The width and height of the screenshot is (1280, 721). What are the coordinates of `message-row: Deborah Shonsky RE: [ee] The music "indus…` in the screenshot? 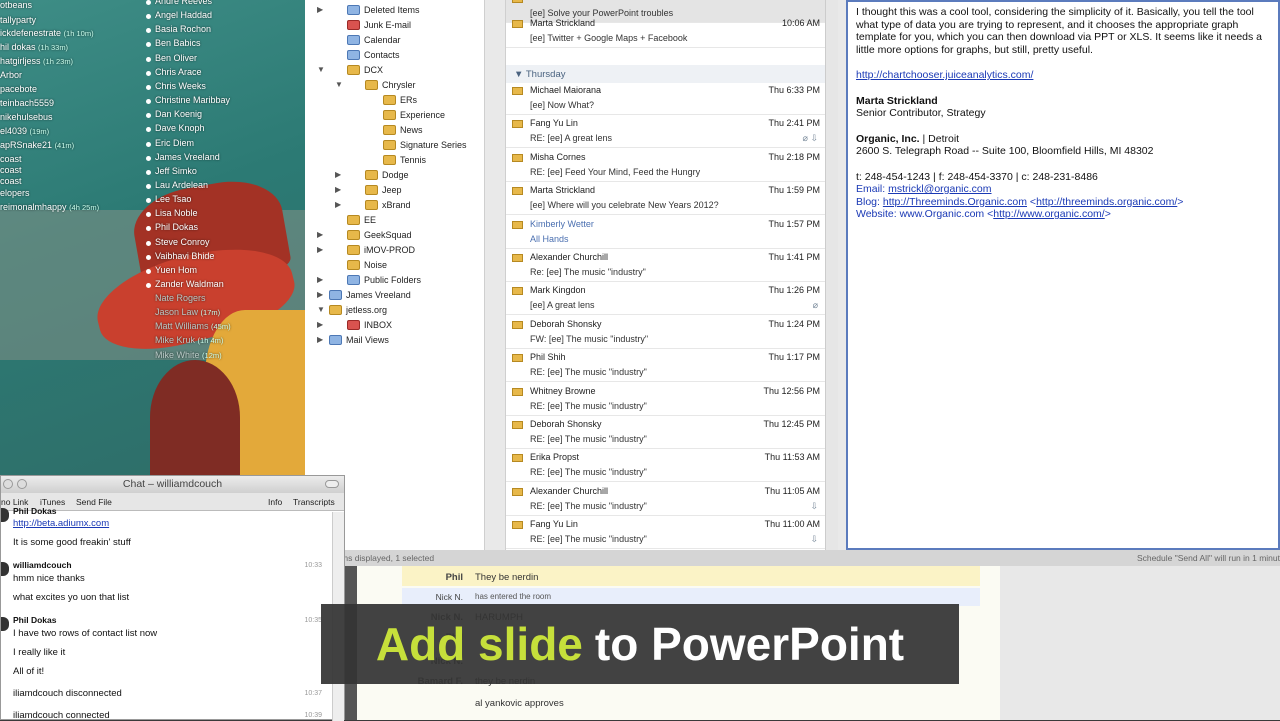 It's located at (666, 432).